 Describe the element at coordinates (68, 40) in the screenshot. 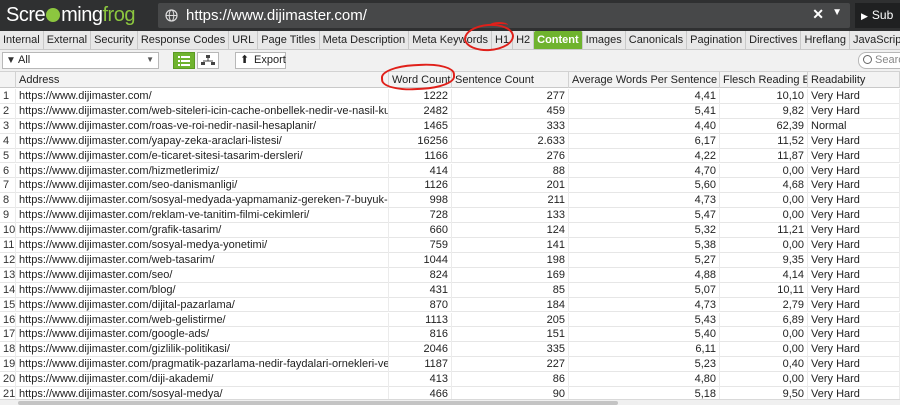

I see `tab-external: External` at that location.